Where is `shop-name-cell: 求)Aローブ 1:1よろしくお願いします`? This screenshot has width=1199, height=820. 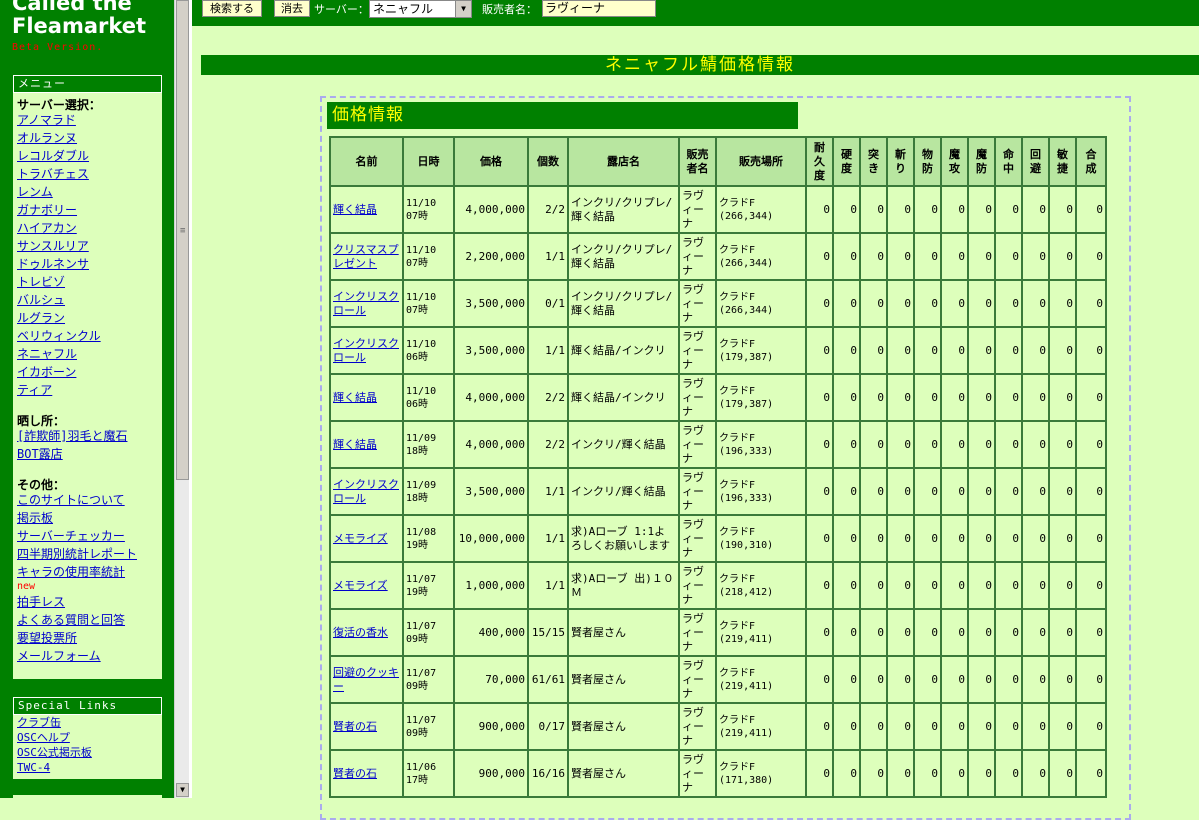 shop-name-cell: 求)Aローブ 1:1よろしくお願いします is located at coordinates (623, 538).